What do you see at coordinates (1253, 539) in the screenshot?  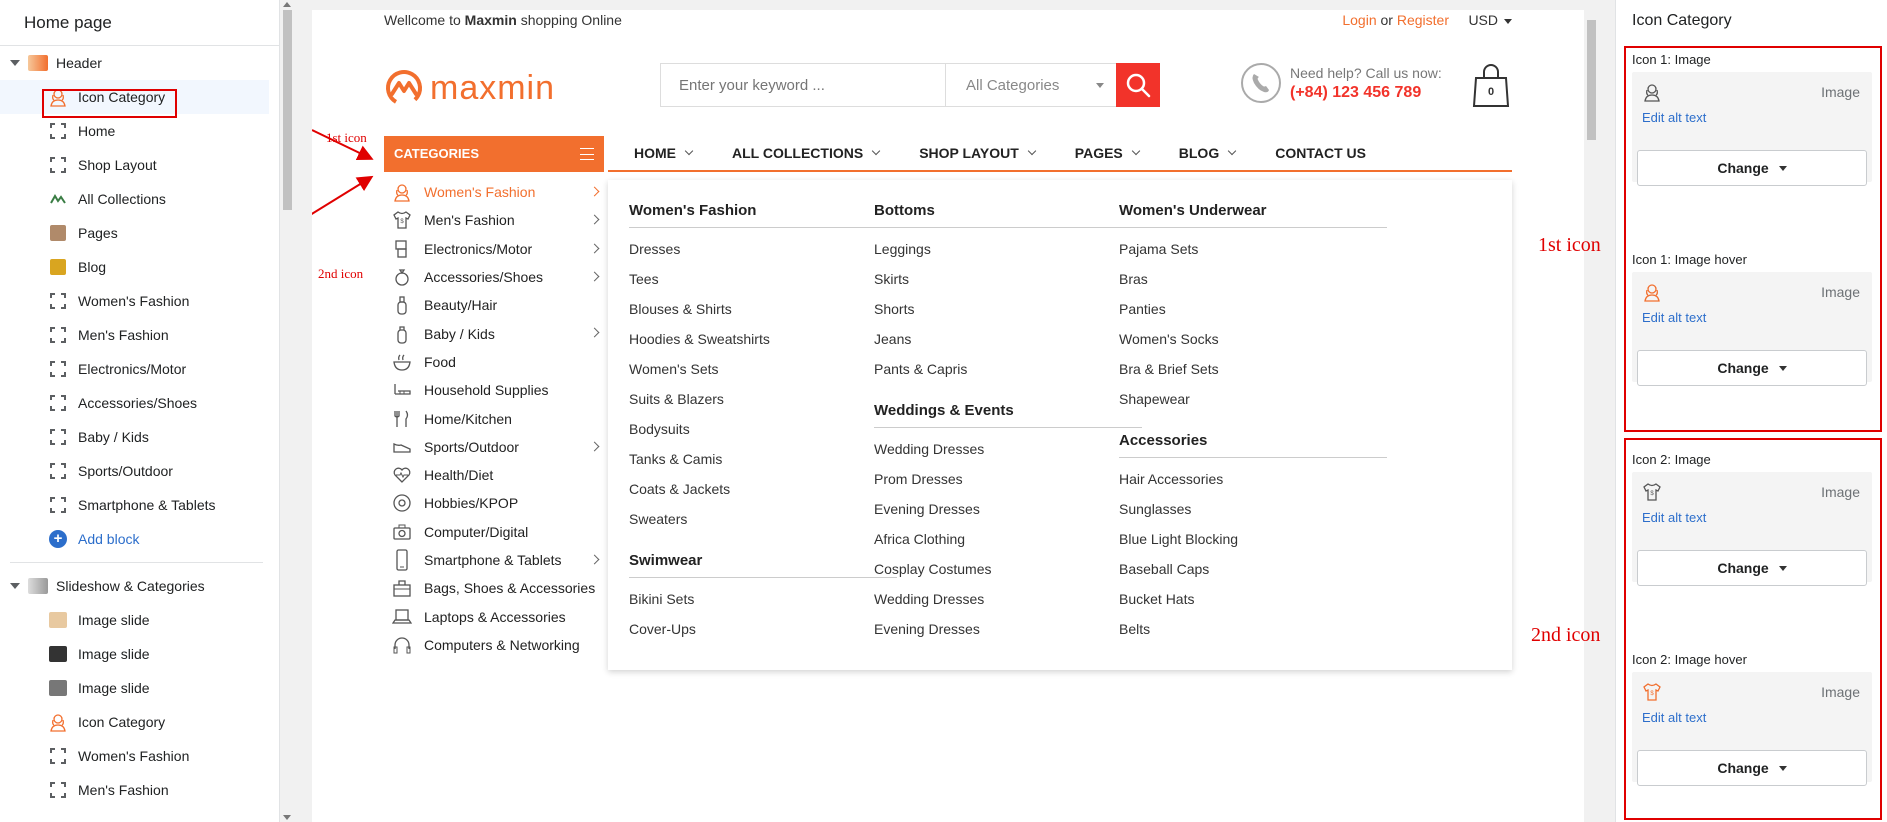 I see `mega-menu-link: Blue Light Blocking` at bounding box center [1253, 539].